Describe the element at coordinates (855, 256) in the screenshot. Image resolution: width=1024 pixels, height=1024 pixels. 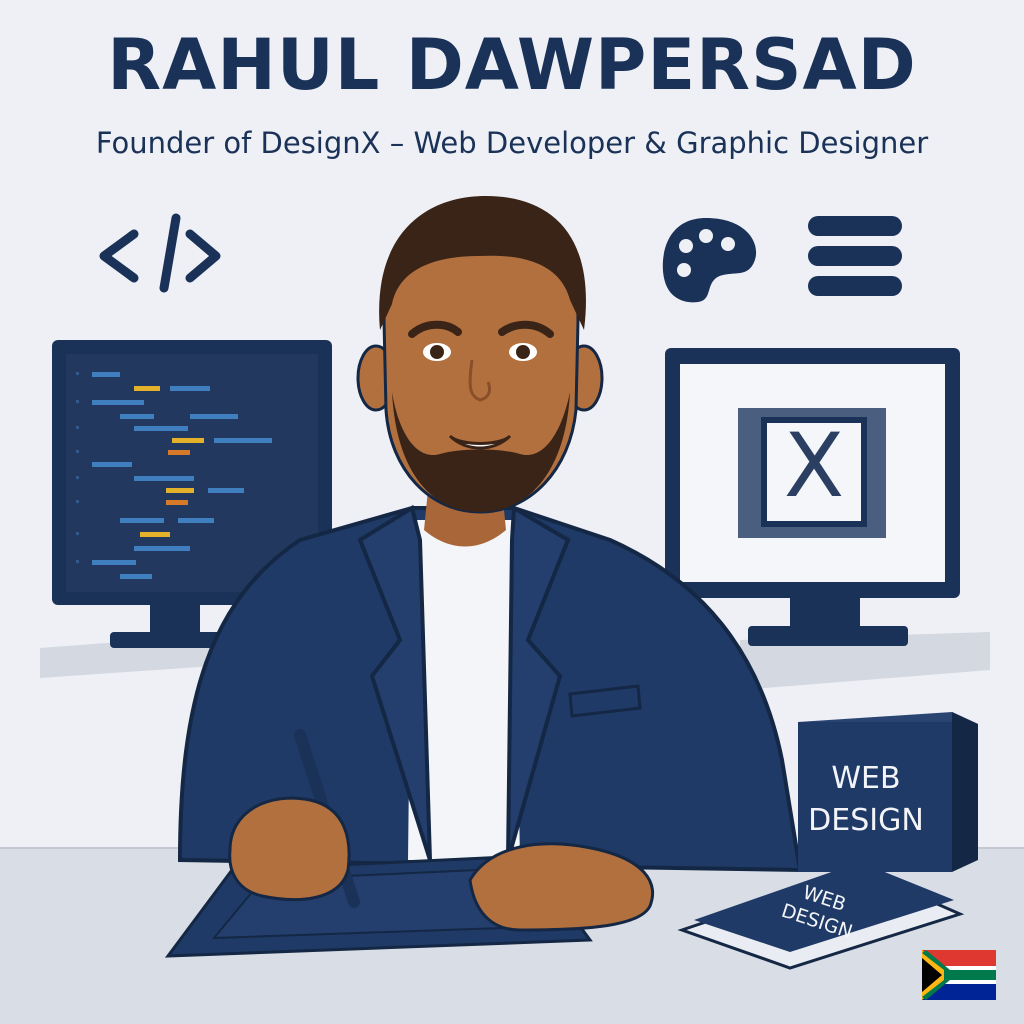
I see `menu-icon` at that location.